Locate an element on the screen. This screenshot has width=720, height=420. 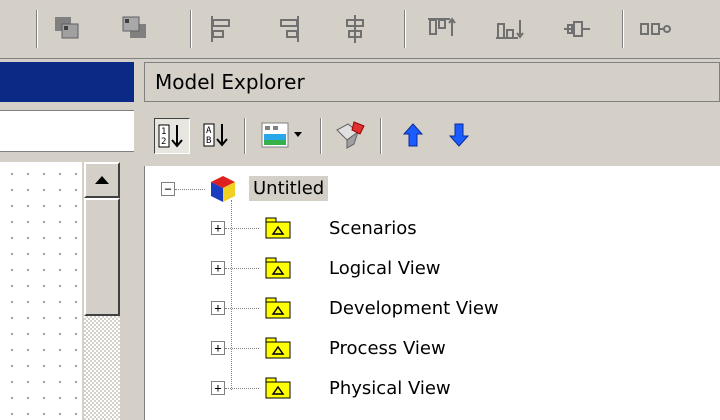
move-up-icon is located at coordinates (414, 136).